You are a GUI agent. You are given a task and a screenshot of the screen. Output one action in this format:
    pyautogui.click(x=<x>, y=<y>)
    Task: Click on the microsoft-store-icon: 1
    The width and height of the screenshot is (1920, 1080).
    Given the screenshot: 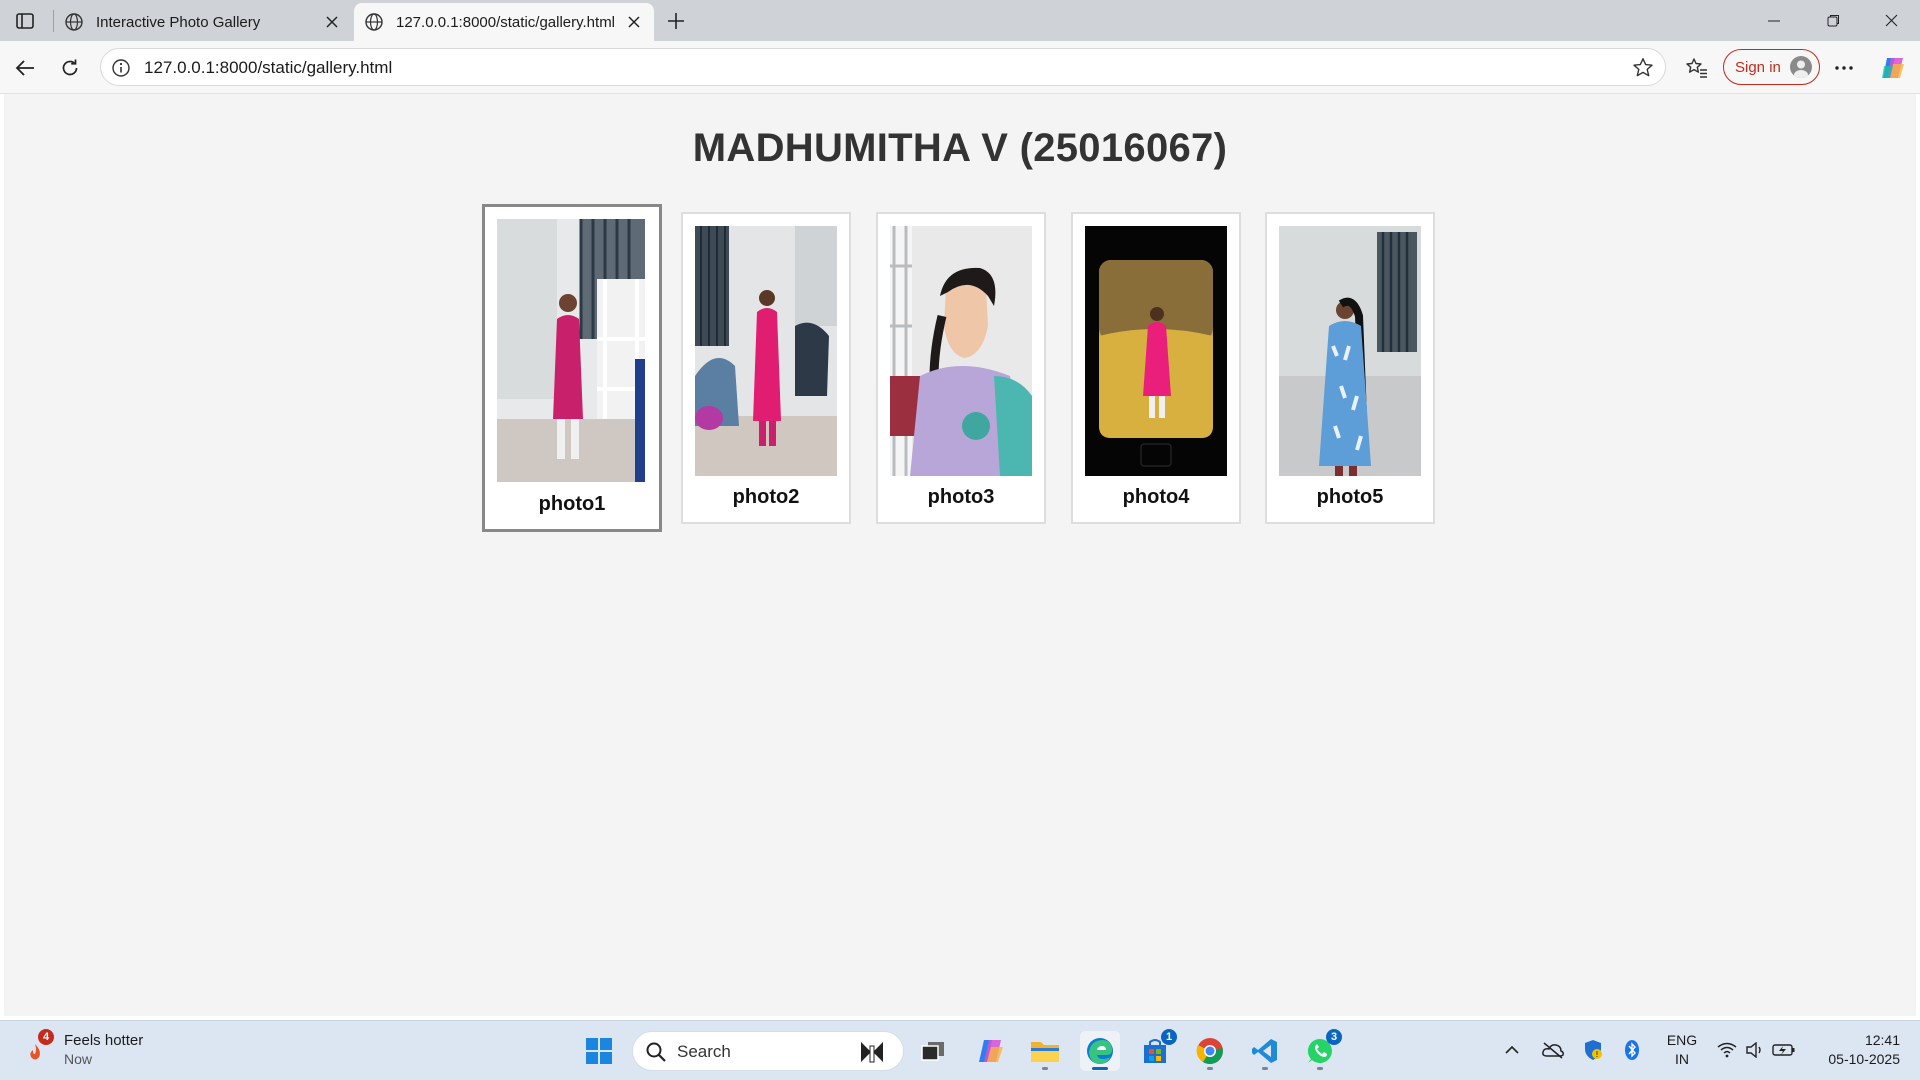 What is the action you would take?
    pyautogui.click(x=1156, y=1050)
    